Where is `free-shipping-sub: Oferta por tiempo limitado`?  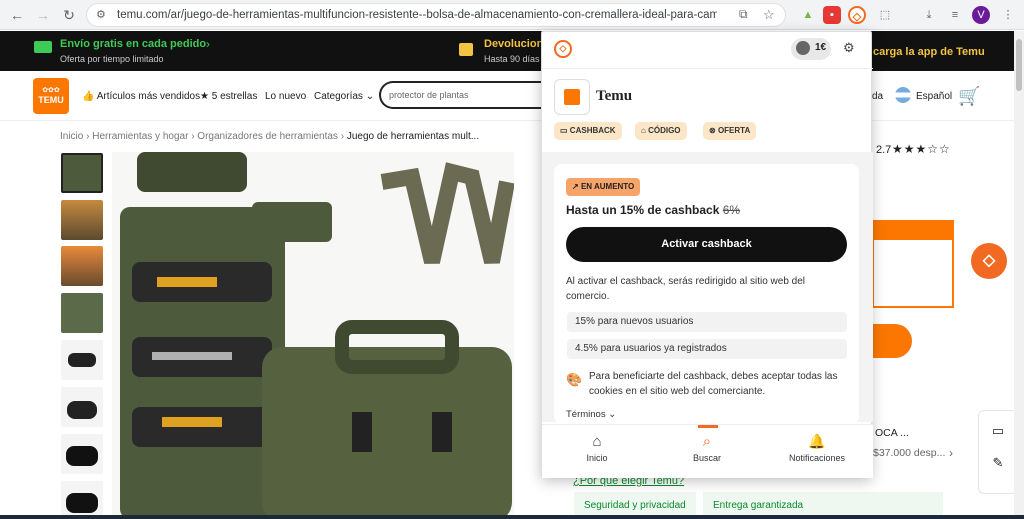
free-shipping-sub: Oferta por tiempo limitado is located at coordinates (112, 59).